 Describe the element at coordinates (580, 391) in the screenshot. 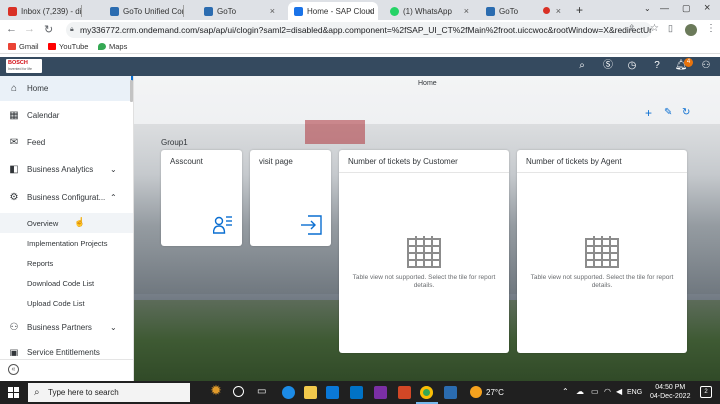

I see `cloud-icon: ☁` at that location.